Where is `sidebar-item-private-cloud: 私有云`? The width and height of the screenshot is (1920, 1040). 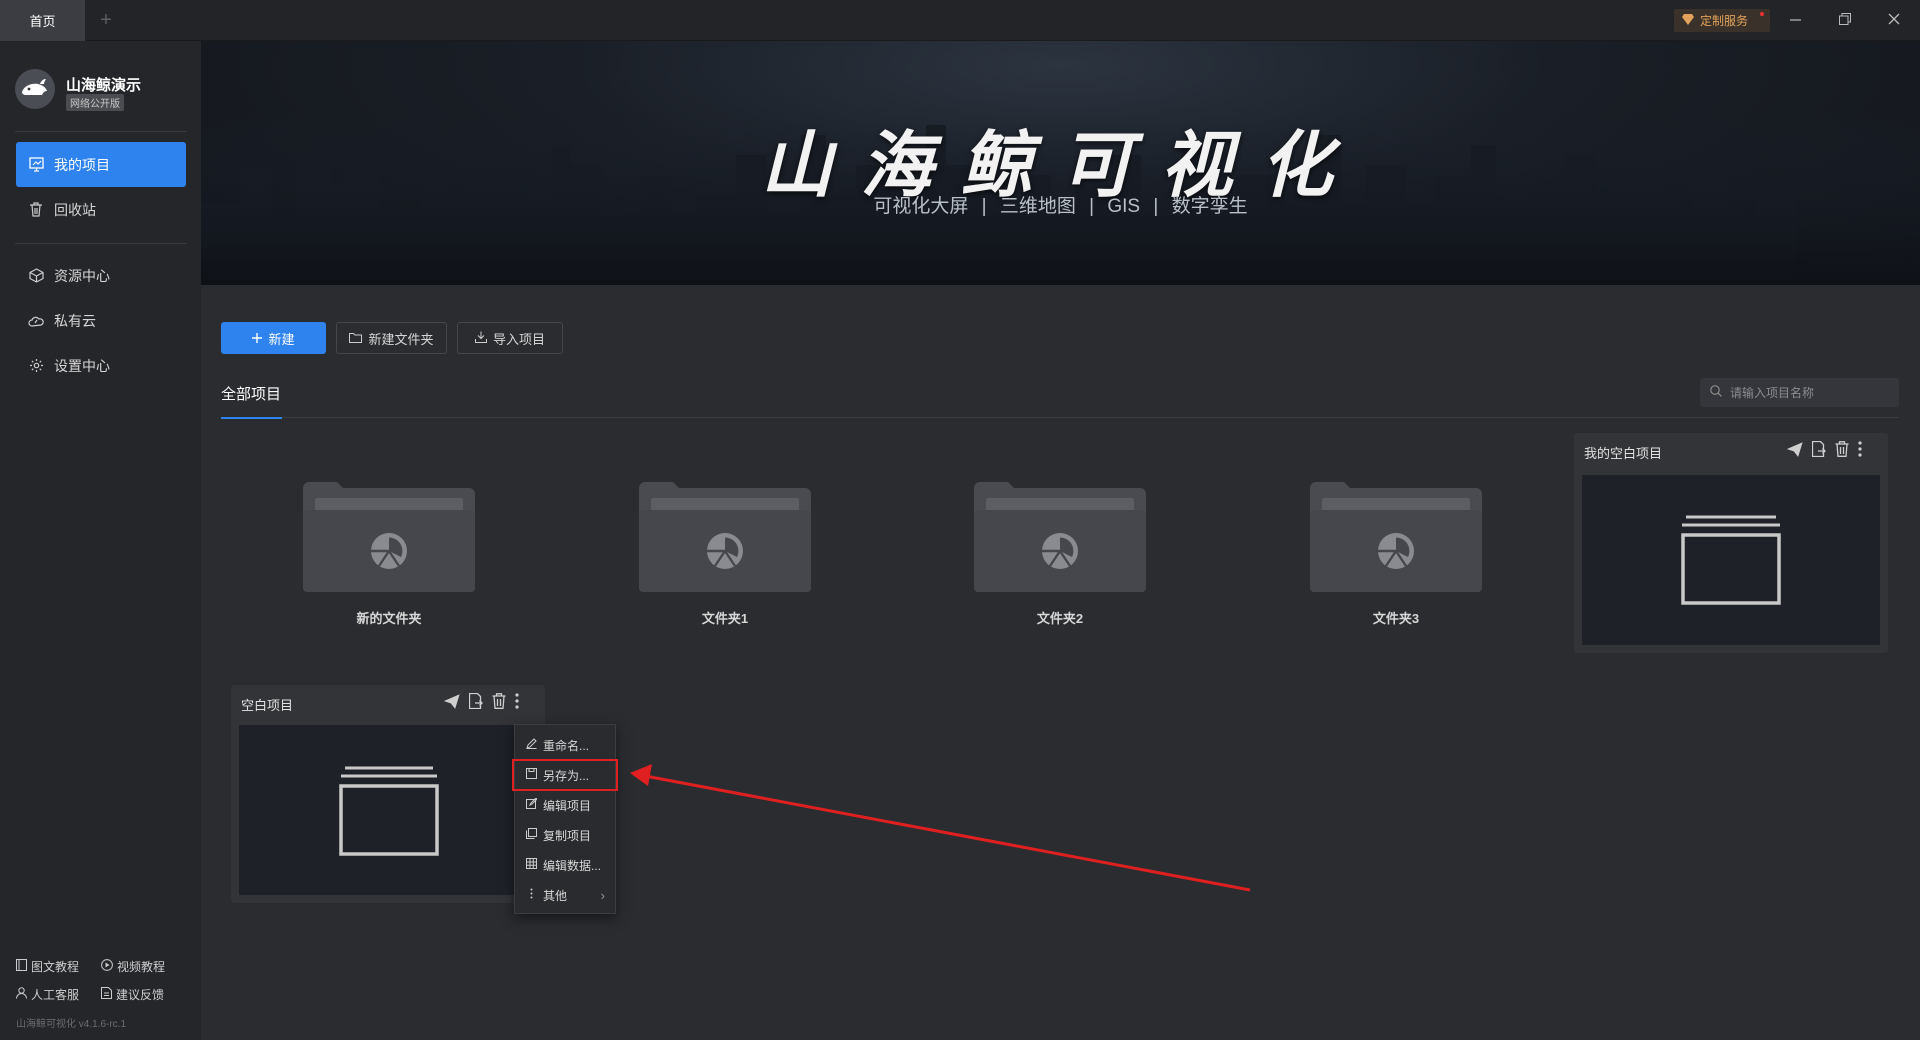
sidebar-item-private-cloud: 私有云 is located at coordinates (101, 320).